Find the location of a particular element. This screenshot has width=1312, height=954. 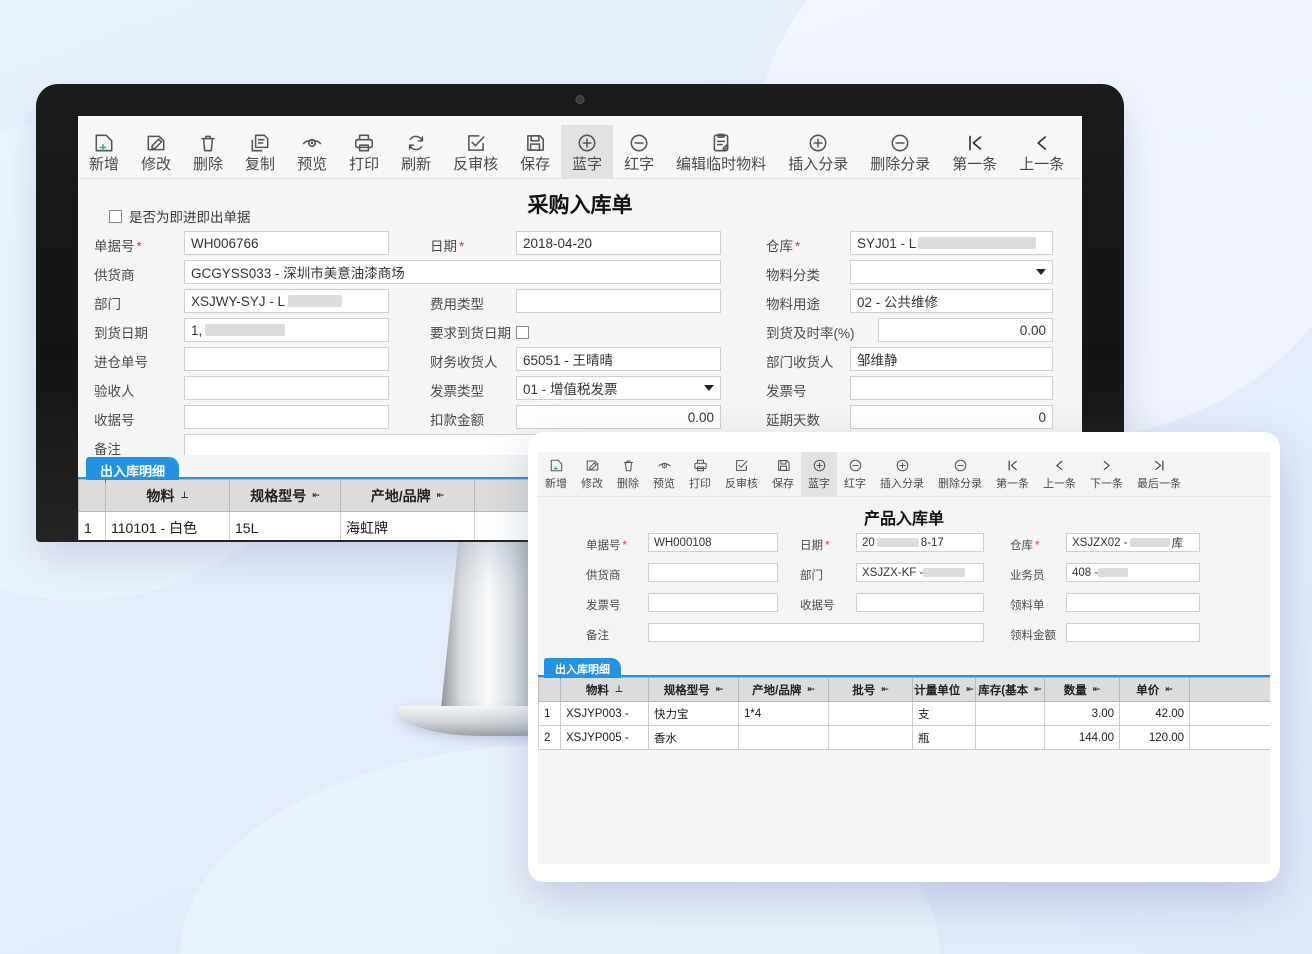

table-row: 1 XSJYP003 - 快力宝 1*4 支 3.00 42.00 is located at coordinates (904, 713).